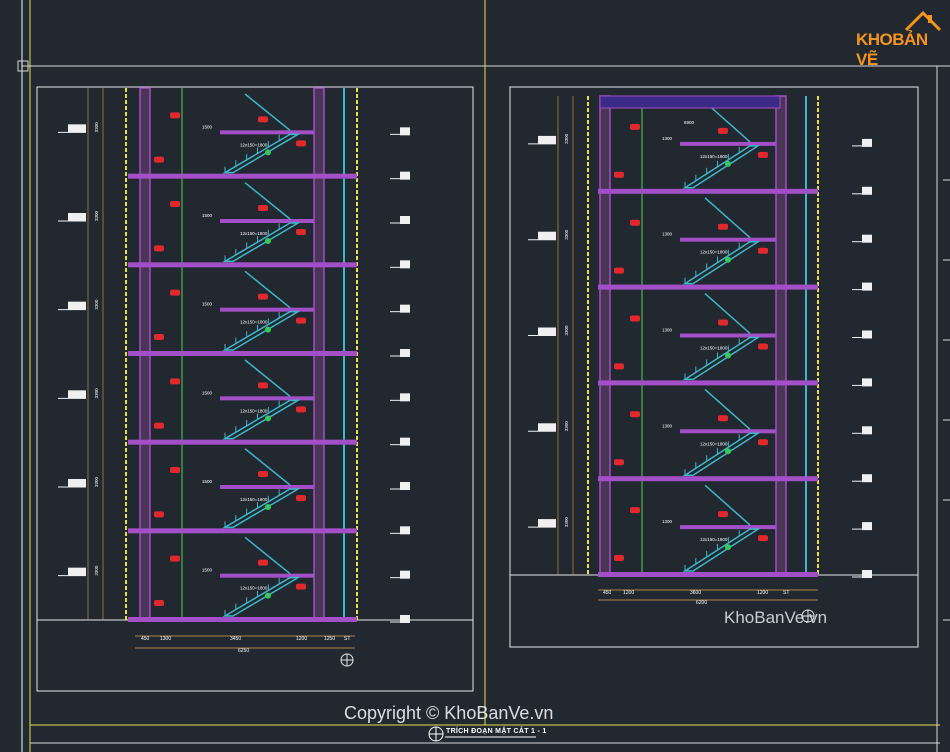 Image resolution: width=950 pixels, height=752 pixels. Describe the element at coordinates (898, 39) in the screenshot. I see `brand-logo: KHOBẢN VẼ` at that location.